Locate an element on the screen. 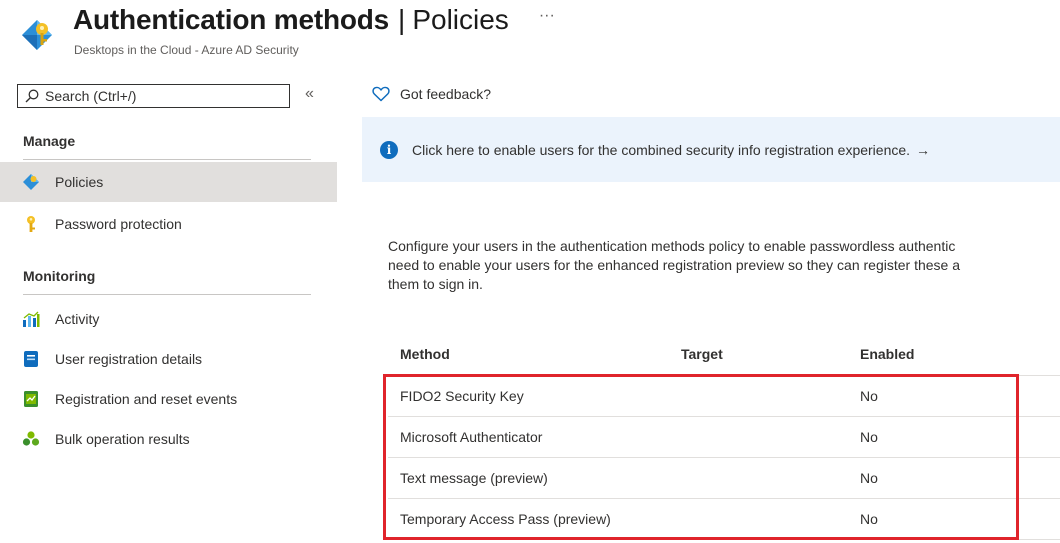  key-icon is located at coordinates (31, 224).